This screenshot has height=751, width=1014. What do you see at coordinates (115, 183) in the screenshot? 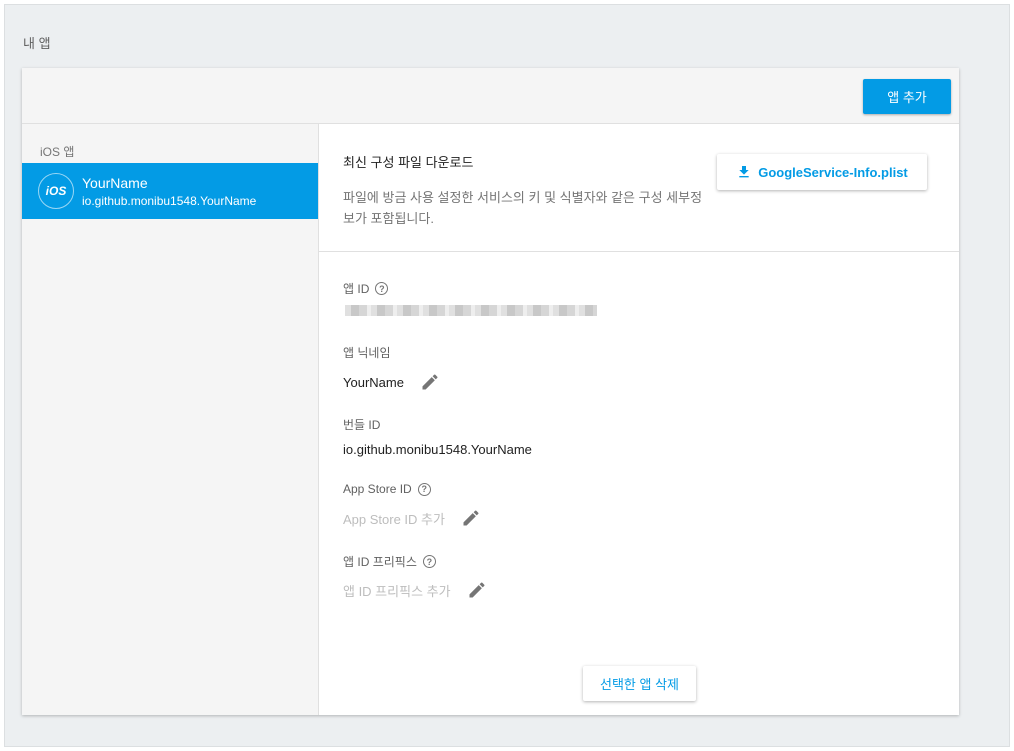
I see `app-name: YourName` at bounding box center [115, 183].